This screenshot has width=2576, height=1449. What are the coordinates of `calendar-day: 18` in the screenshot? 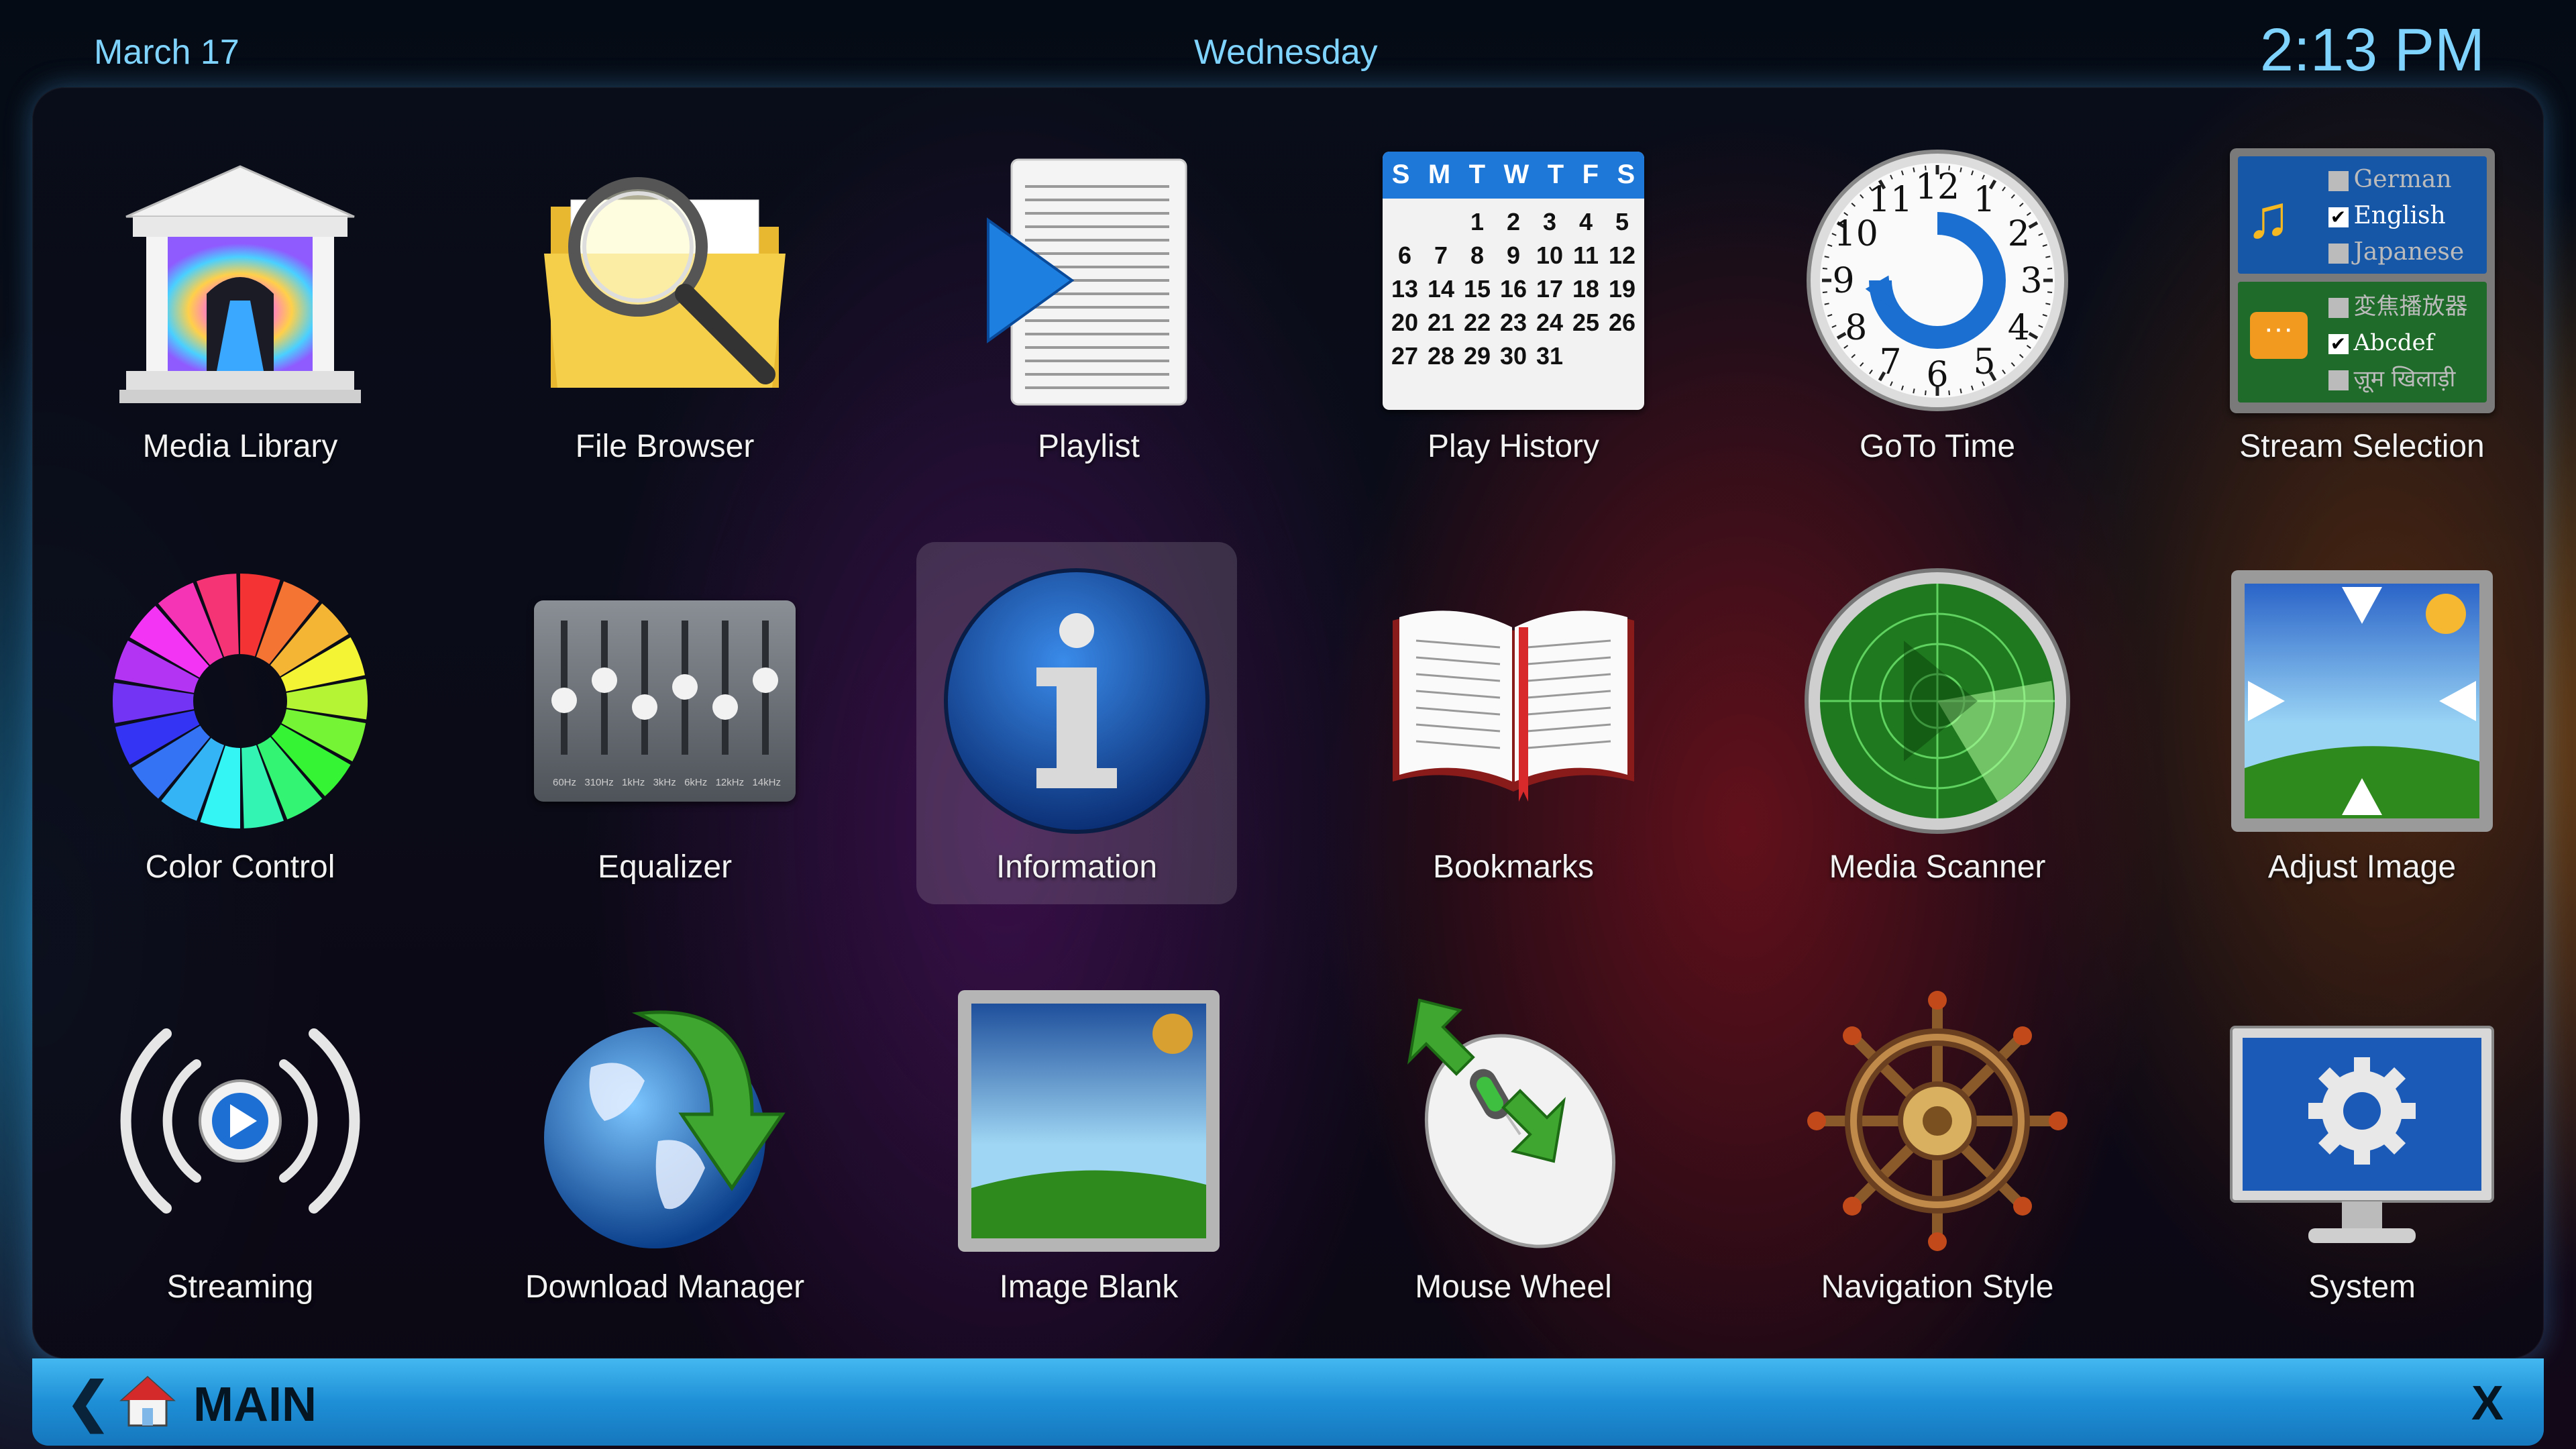 It's located at (1586, 288).